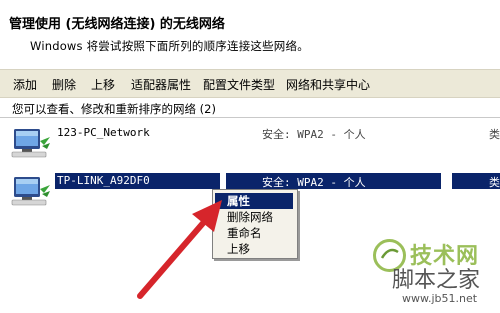 This screenshot has height=313, width=500. Describe the element at coordinates (161, 84) in the screenshot. I see `adapter-properties-button: 适配器属性` at that location.